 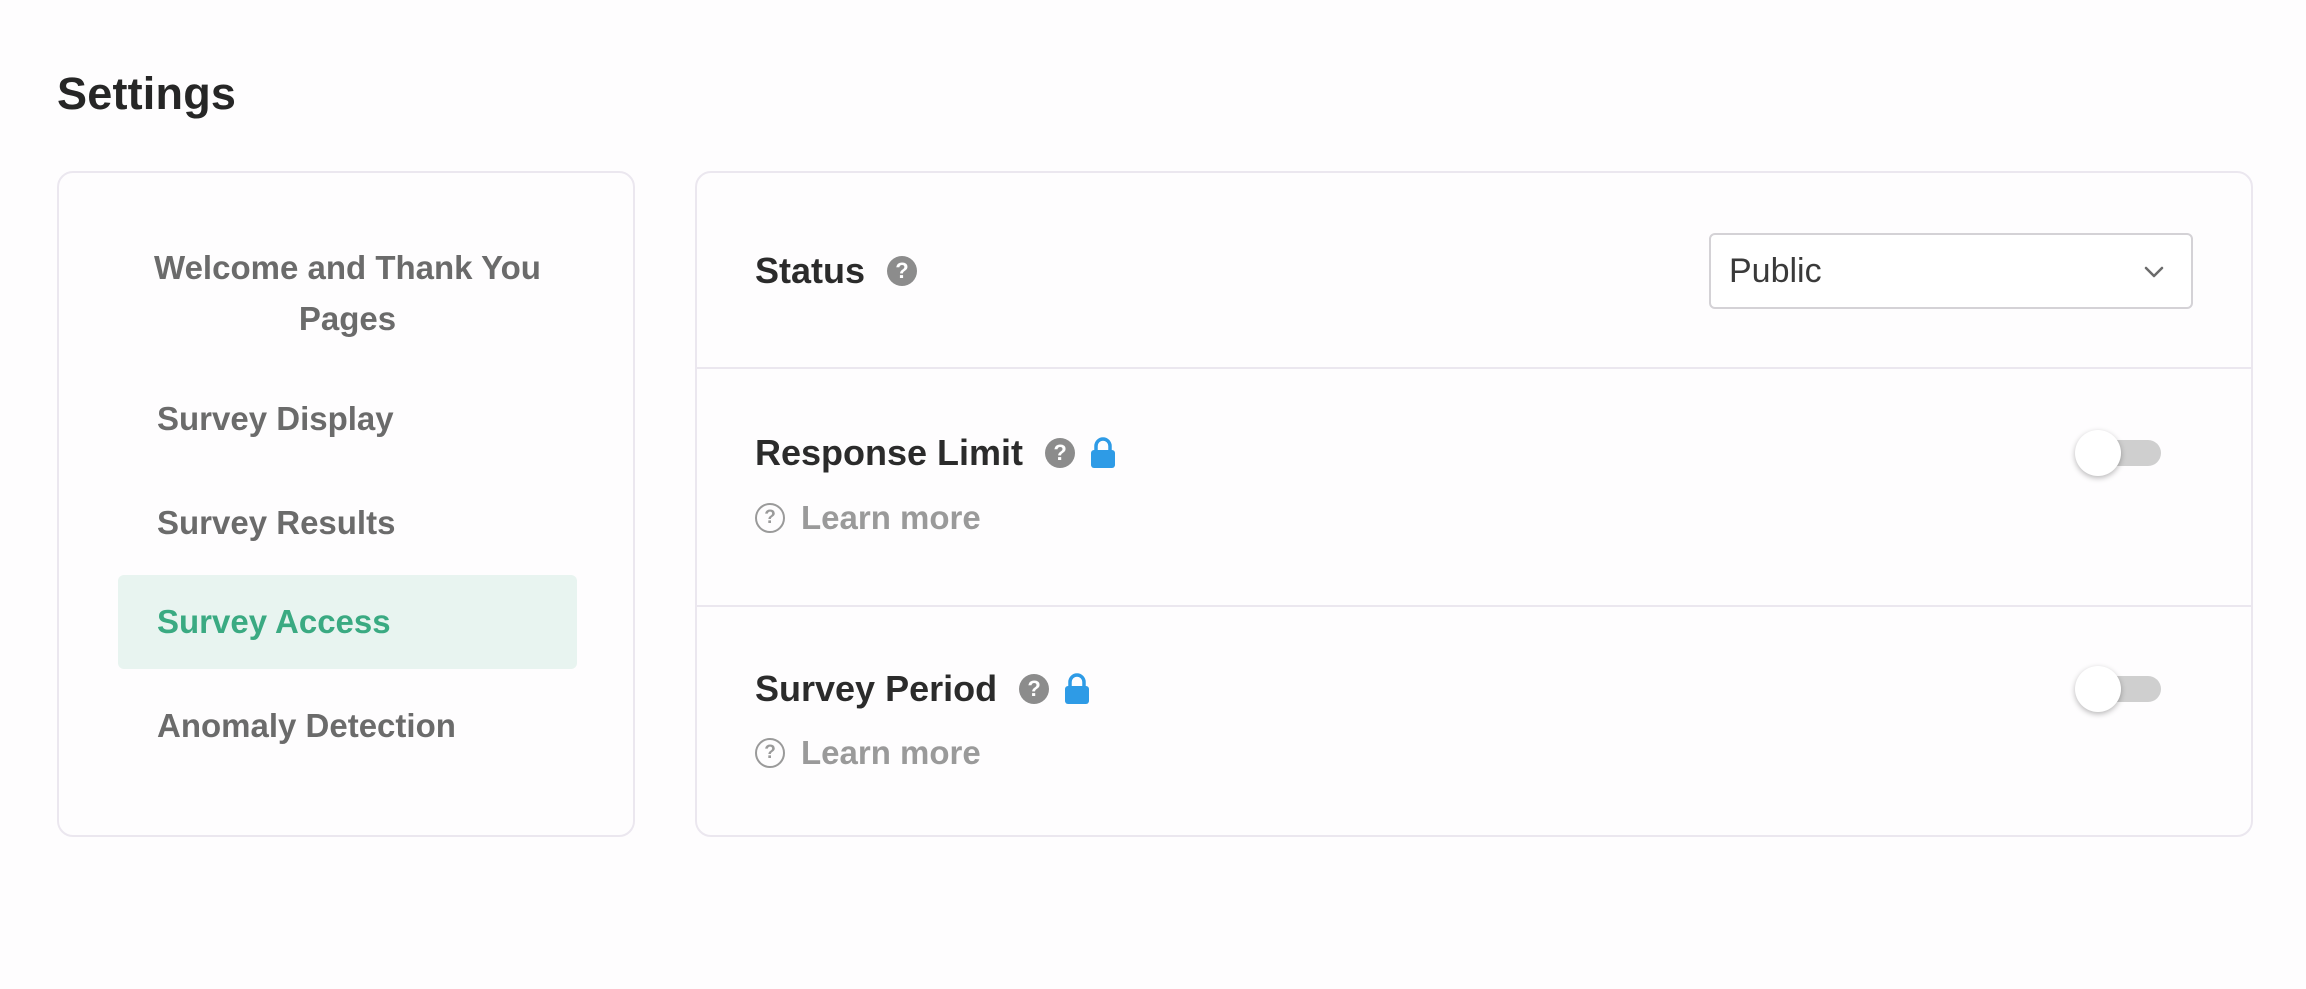 What do you see at coordinates (1775, 270) in the screenshot?
I see `status-select-value: Public` at bounding box center [1775, 270].